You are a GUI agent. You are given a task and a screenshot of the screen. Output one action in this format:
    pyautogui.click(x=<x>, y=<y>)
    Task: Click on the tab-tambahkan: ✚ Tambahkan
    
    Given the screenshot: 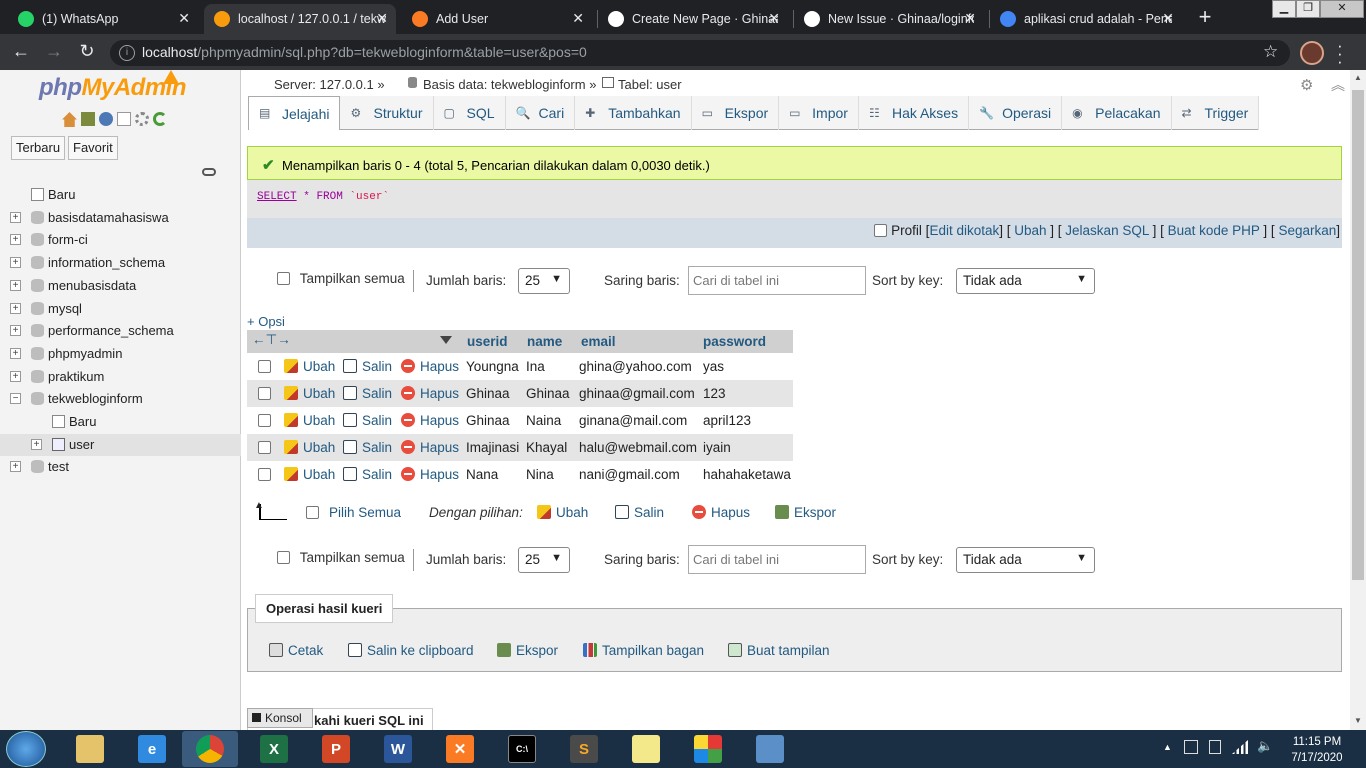 What is the action you would take?
    pyautogui.click(x=633, y=113)
    